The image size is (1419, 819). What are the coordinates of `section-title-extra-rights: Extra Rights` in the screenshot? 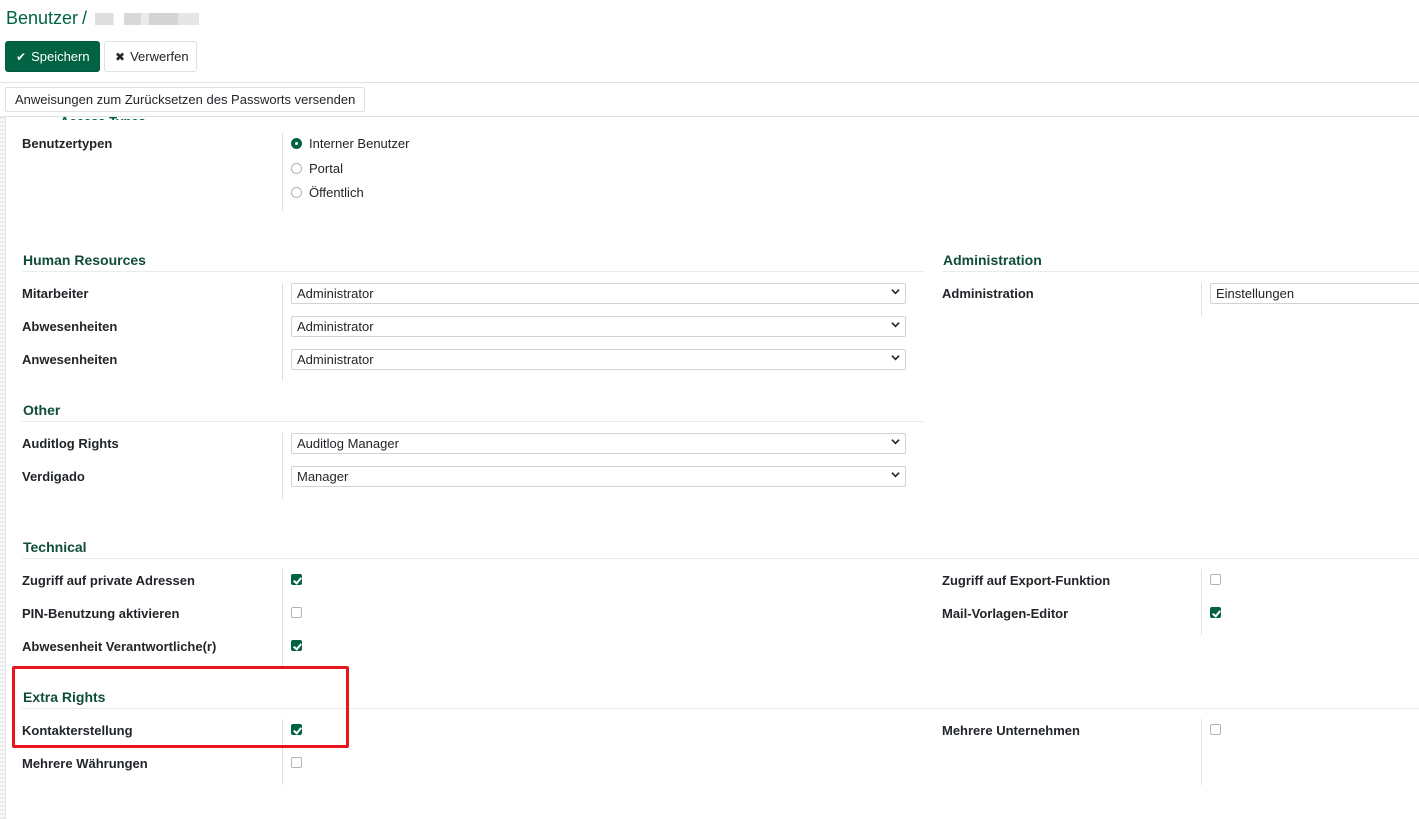 It's located at (64, 697).